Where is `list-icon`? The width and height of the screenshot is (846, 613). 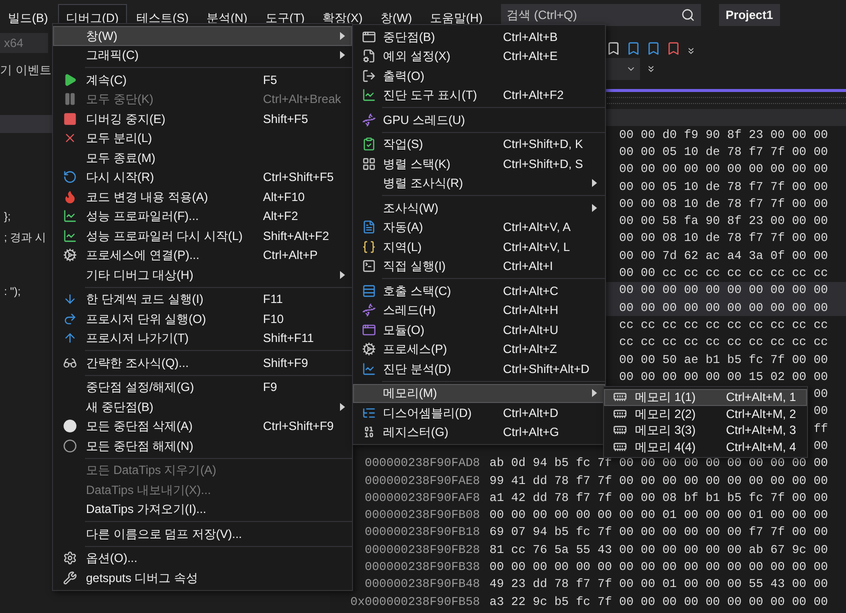
list-icon is located at coordinates (369, 413).